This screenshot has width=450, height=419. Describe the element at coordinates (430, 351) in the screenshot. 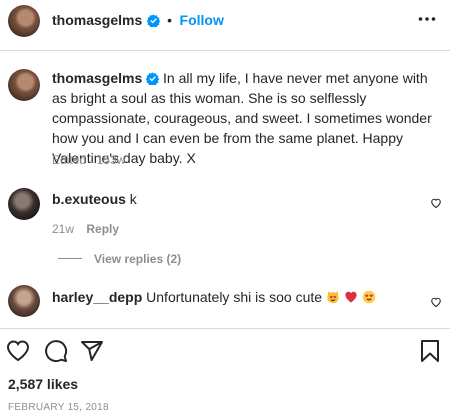

I see `save-icon` at that location.